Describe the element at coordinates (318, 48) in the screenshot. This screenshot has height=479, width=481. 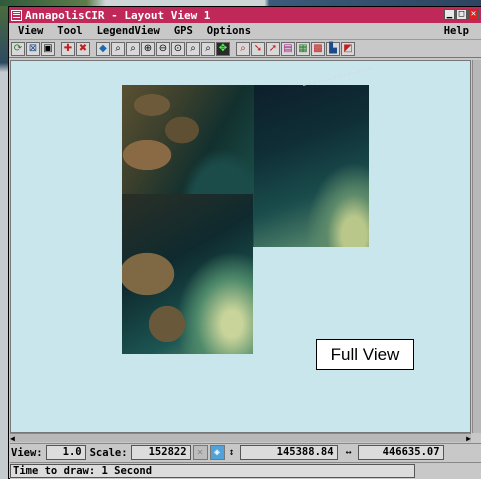
I see `color-icon: ▩` at that location.